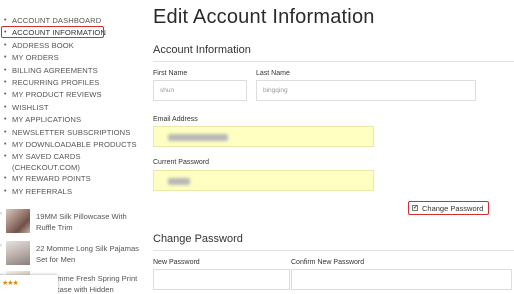 This screenshot has width=514, height=294. I want to click on sidebar-item-my-referrals: • MY REFERRALS, so click(70, 192).